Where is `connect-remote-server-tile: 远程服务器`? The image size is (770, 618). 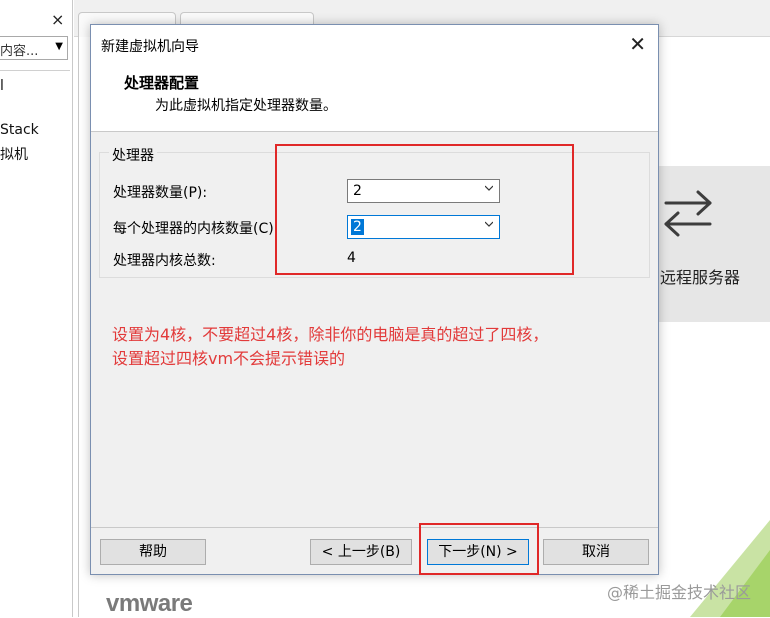 connect-remote-server-tile: 远程服务器 is located at coordinates (710, 244).